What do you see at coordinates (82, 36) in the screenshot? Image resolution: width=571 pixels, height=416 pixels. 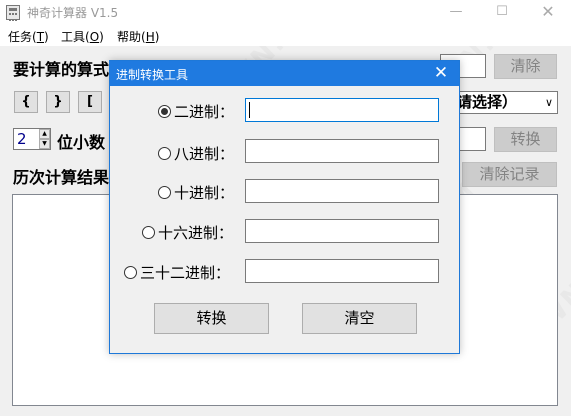 I see `menu-tools: 工具(O)` at bounding box center [82, 36].